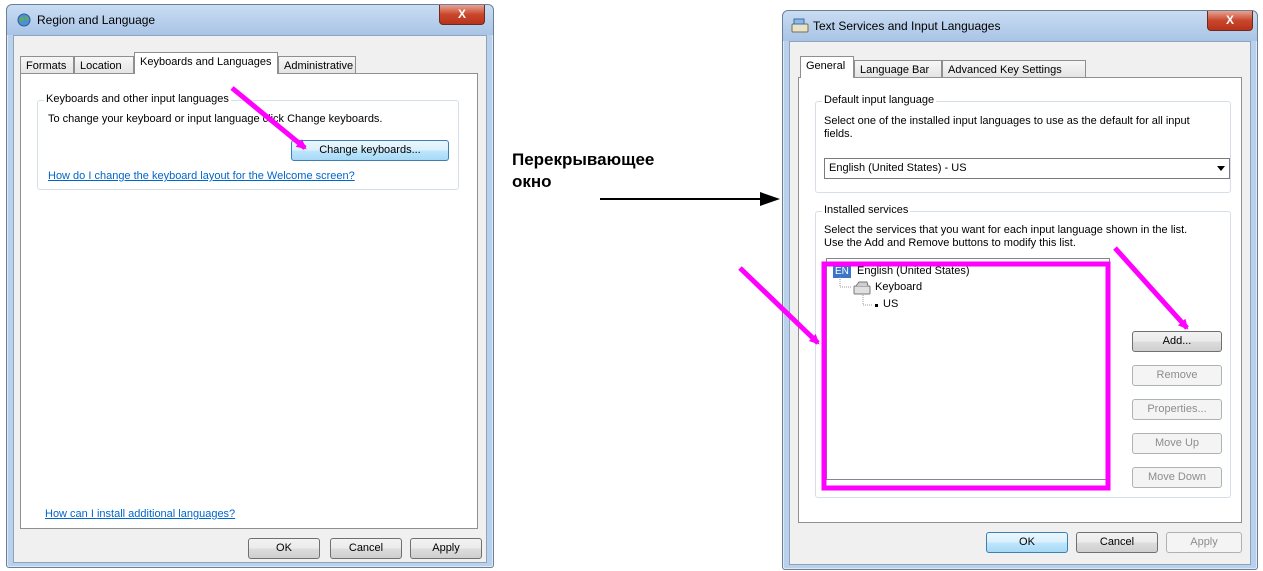 This screenshot has width=1263, height=571. Describe the element at coordinates (827, 67) in the screenshot. I see `tab-general: General` at that location.